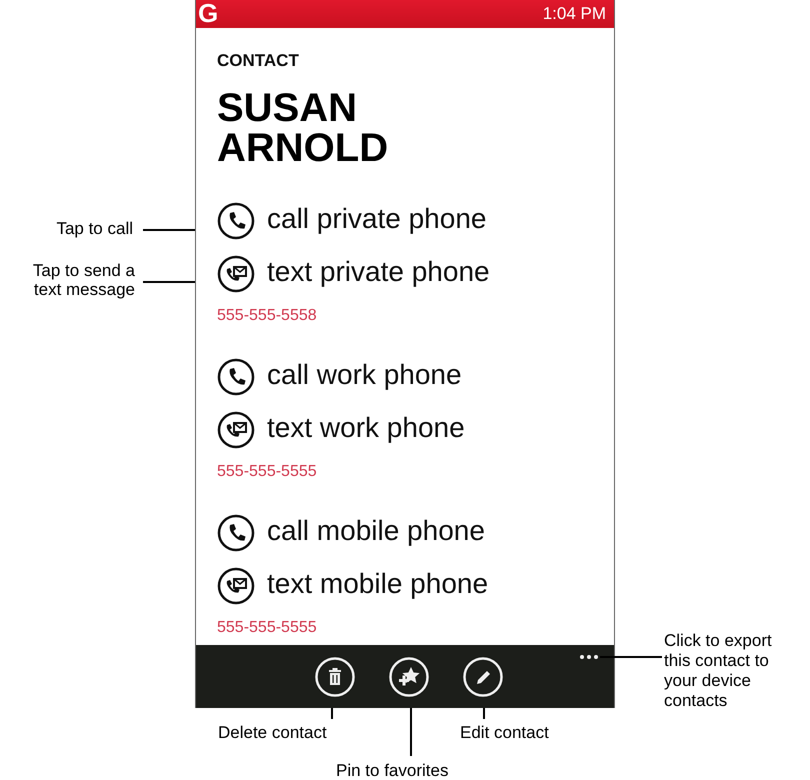 Image resolution: width=810 pixels, height=780 pixels. What do you see at coordinates (83, 280) in the screenshot?
I see `callout-label: Tap to send a text message` at bounding box center [83, 280].